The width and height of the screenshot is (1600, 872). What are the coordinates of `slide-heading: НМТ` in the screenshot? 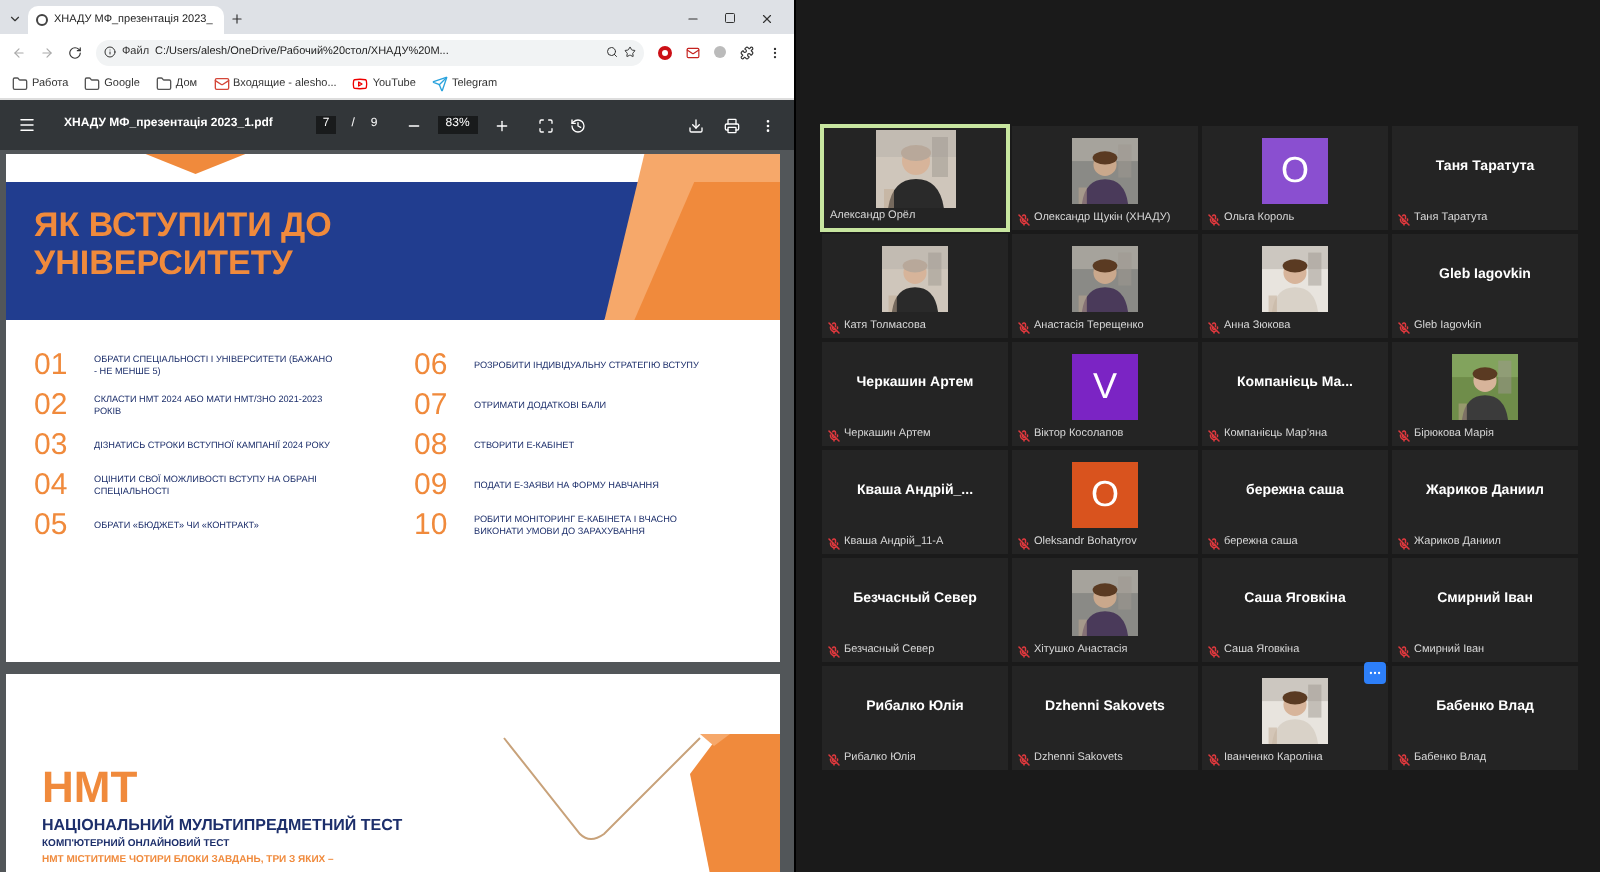 It's located at (91, 788).